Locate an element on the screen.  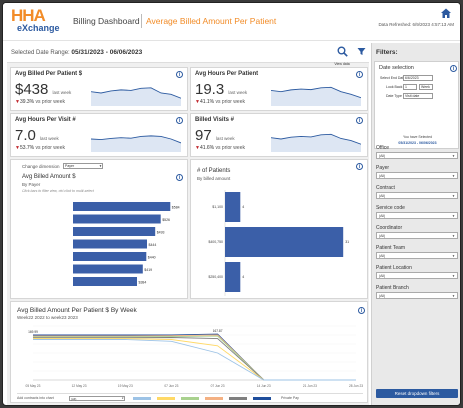
kpi-percent: 41.6% is located at coordinates (207, 148).